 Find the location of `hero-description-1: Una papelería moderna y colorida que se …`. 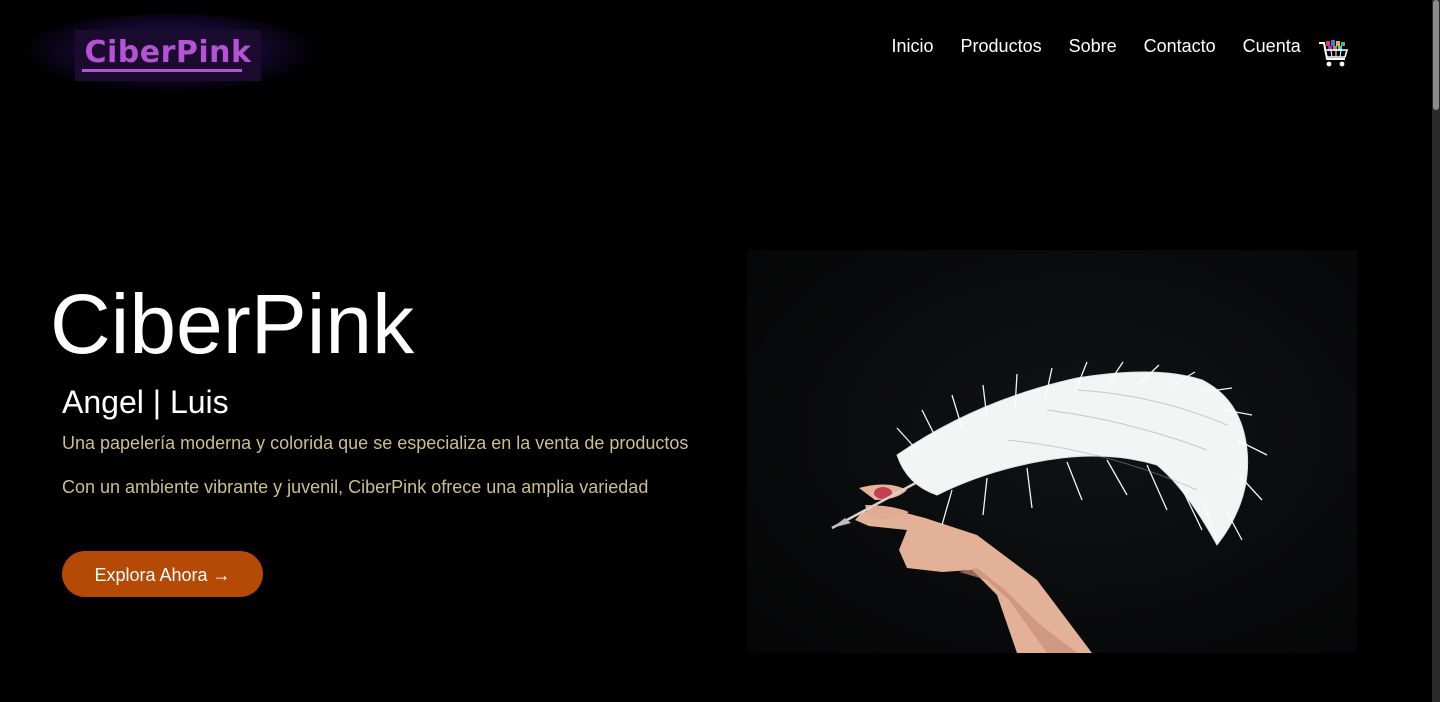

hero-description-1: Una papelería moderna y colorida que se … is located at coordinates (375, 443).